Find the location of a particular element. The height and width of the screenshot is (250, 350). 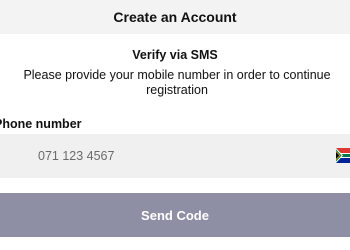

south-africa-flag-icon is located at coordinates (343, 155).